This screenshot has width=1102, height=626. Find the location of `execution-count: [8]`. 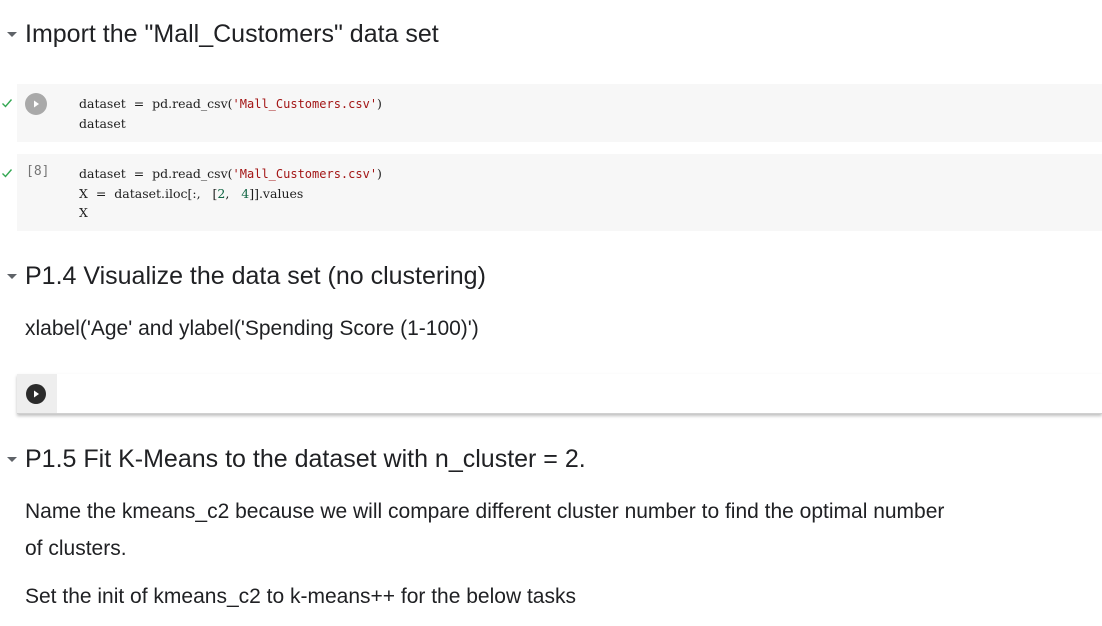

execution-count: [8] is located at coordinates (38, 171).